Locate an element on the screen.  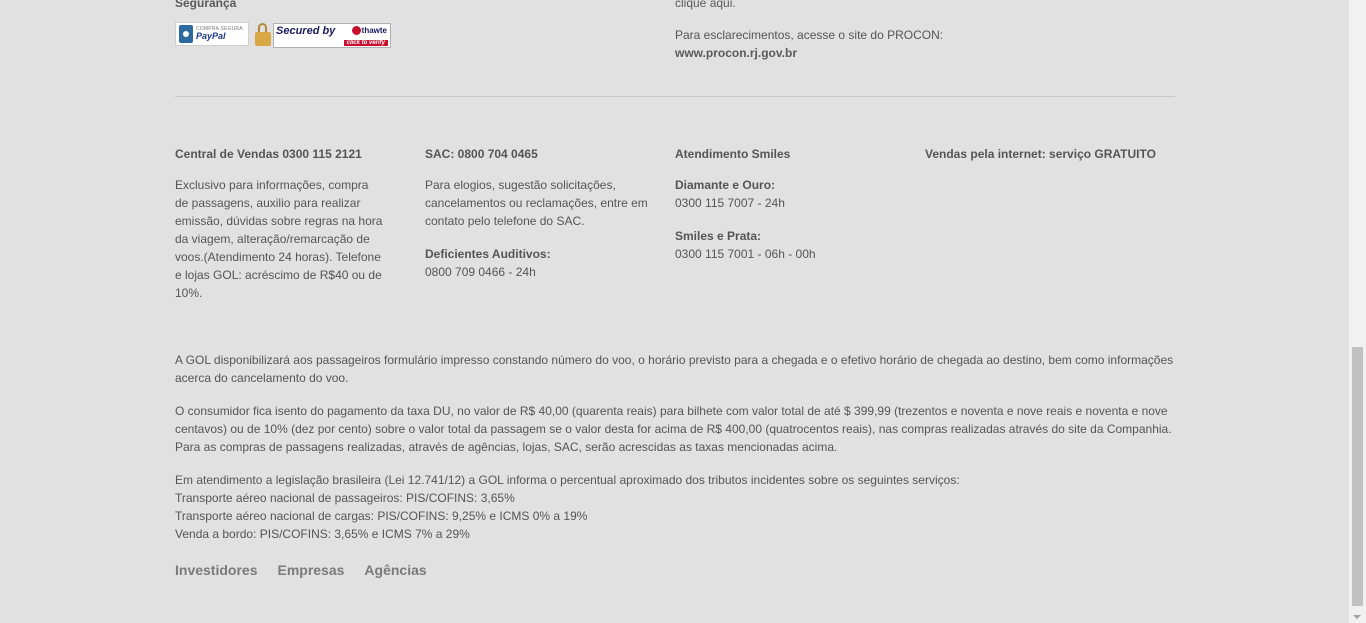
central-vendas-title: Central de Vendas 0300 115 2121 is located at coordinates (268, 154).